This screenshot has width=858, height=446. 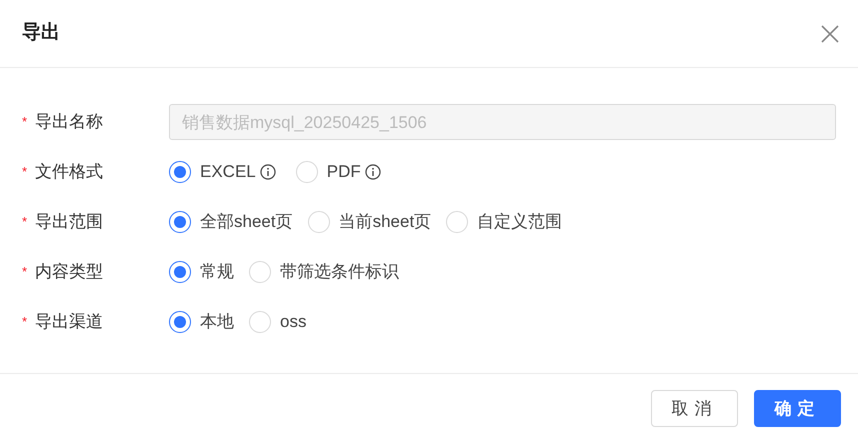 I want to click on confirm-button: 确定, so click(x=797, y=408).